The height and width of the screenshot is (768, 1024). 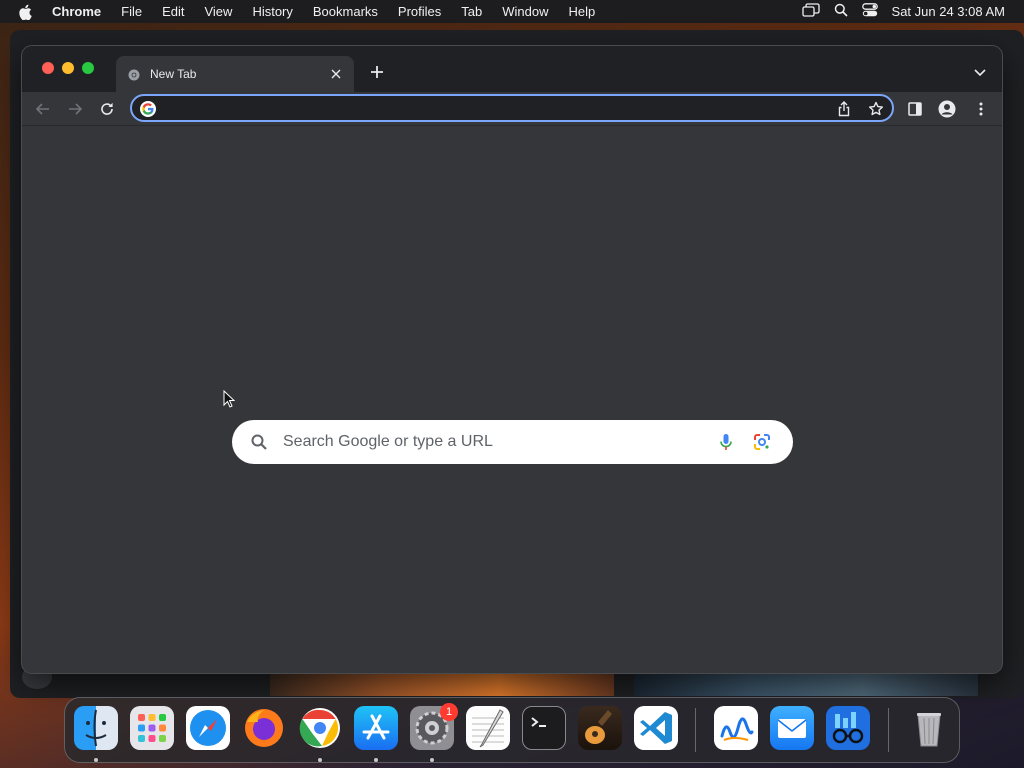 I want to click on apple-menu-icon, so click(x=27, y=12).